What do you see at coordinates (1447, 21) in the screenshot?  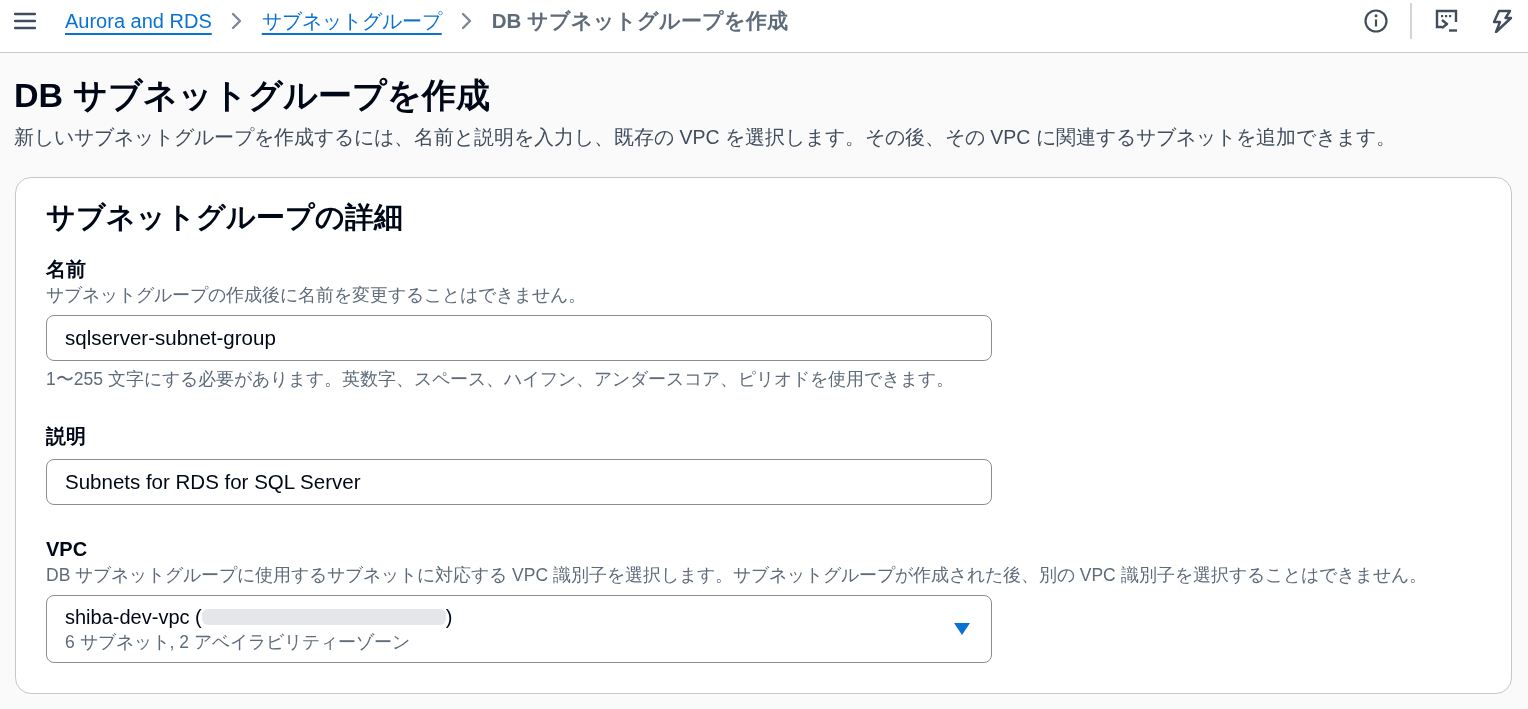 I see `terminal-icon` at bounding box center [1447, 21].